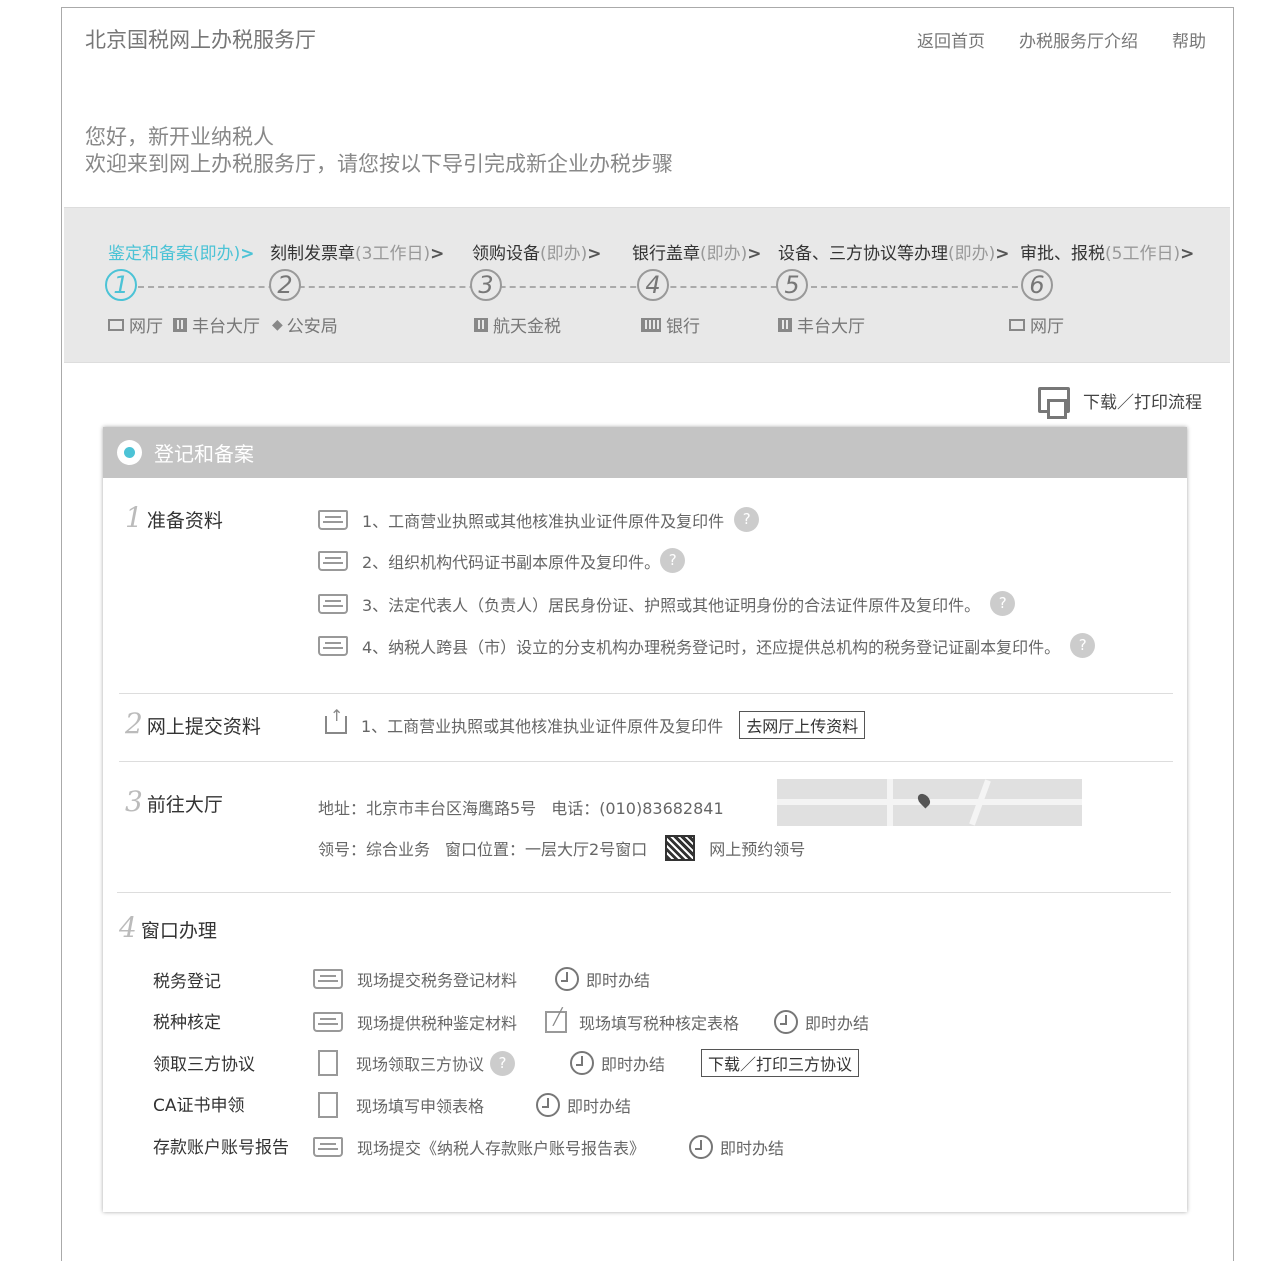 The height and width of the screenshot is (1261, 1284). Describe the element at coordinates (200, 40) in the screenshot. I see `site-title: 北京国税网上办税服务厅` at that location.